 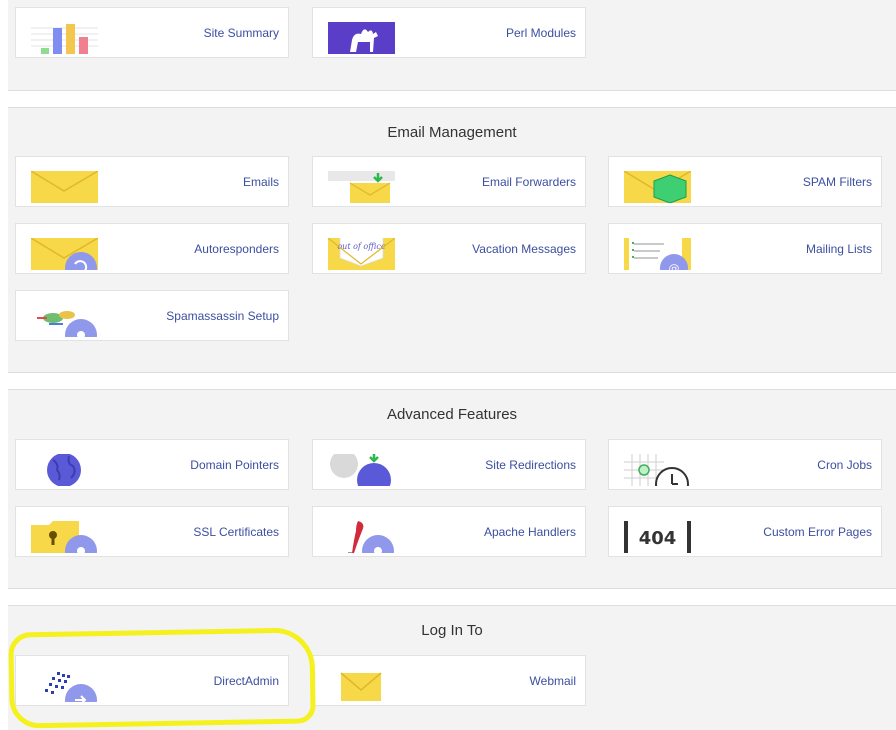 What do you see at coordinates (64, 470) in the screenshot?
I see `globe-icon` at bounding box center [64, 470].